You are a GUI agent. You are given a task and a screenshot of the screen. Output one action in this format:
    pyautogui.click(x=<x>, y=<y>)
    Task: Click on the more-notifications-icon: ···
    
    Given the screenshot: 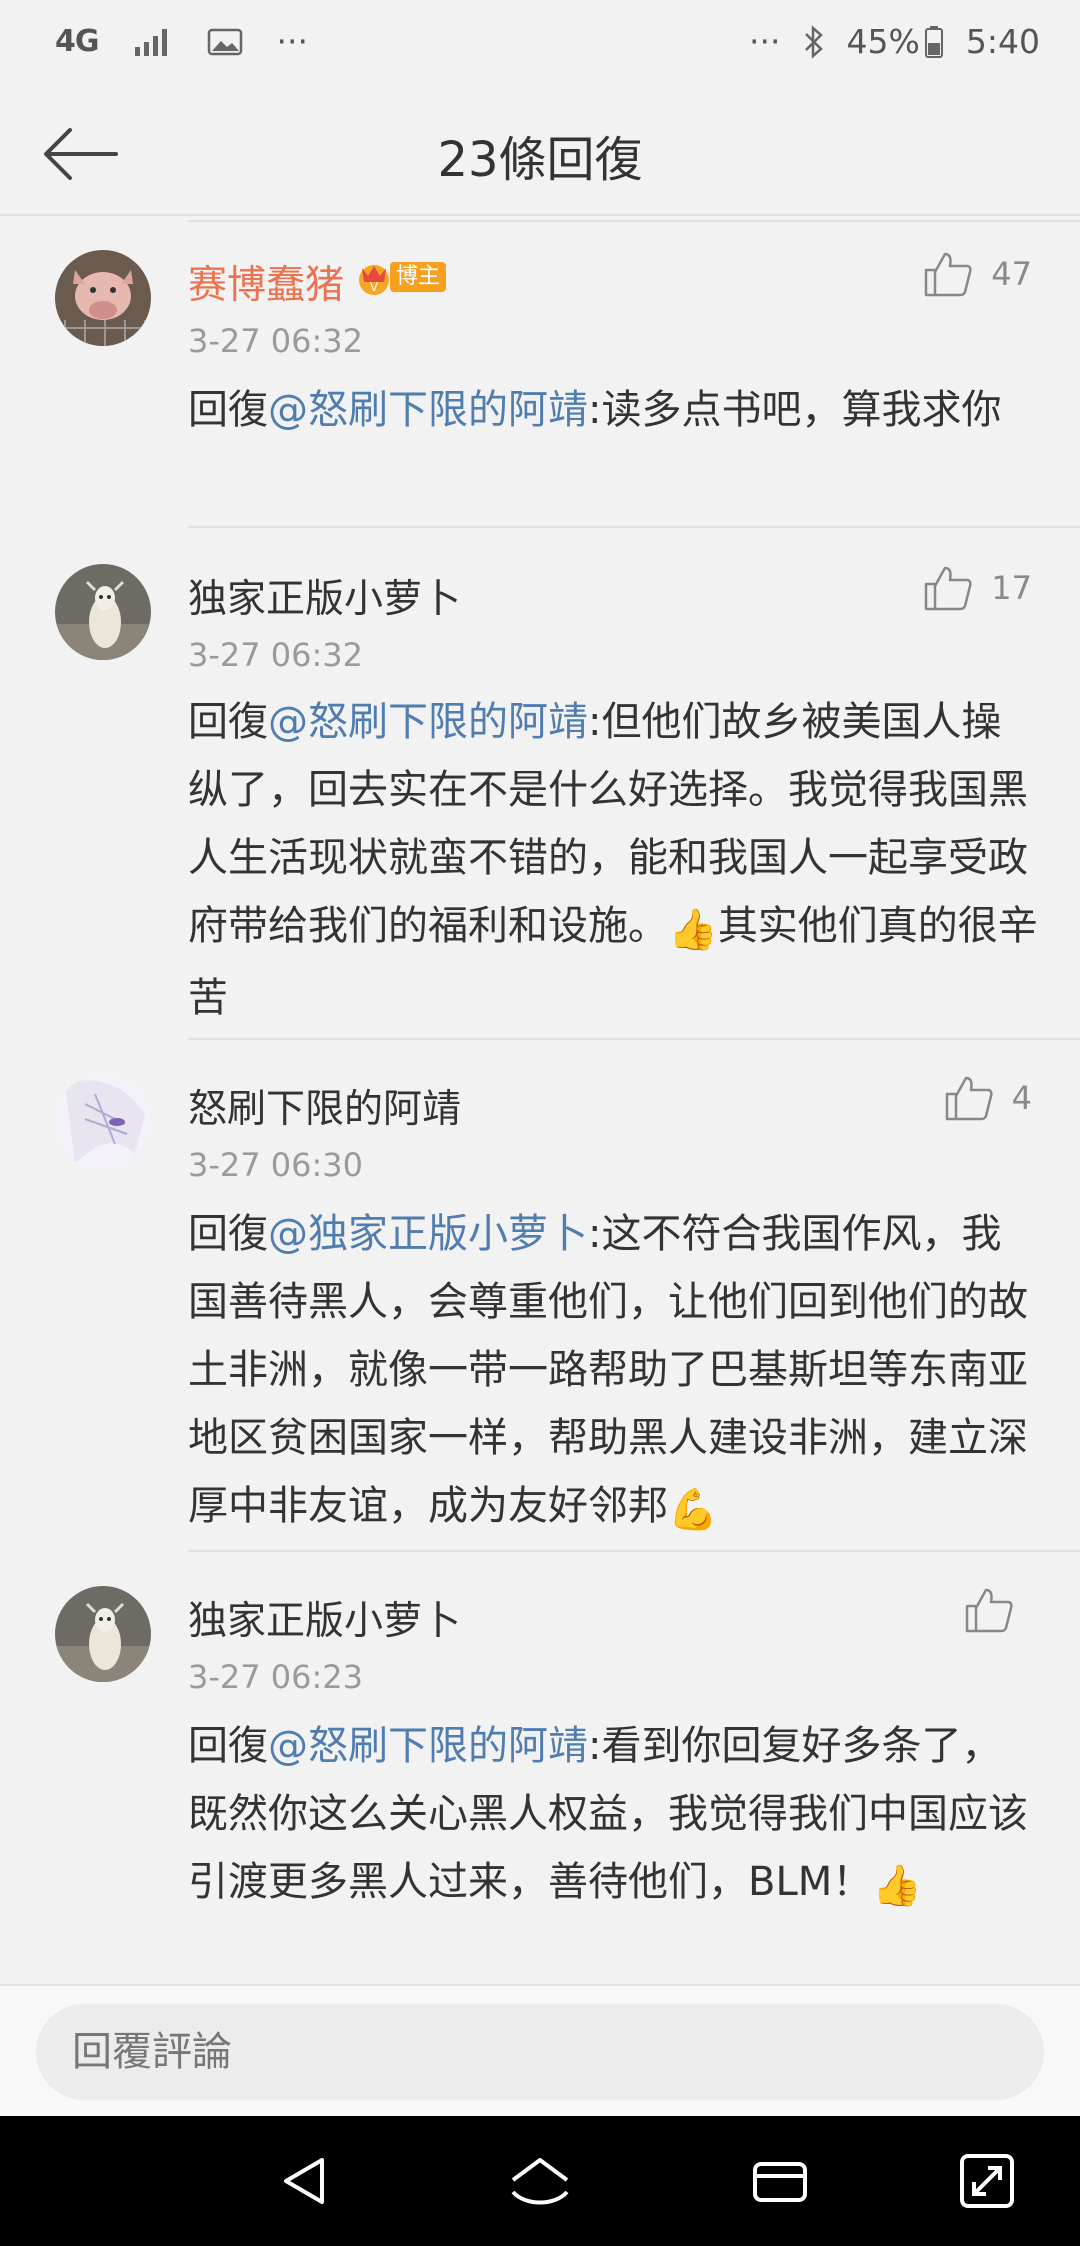 What is the action you would take?
    pyautogui.click(x=292, y=41)
    